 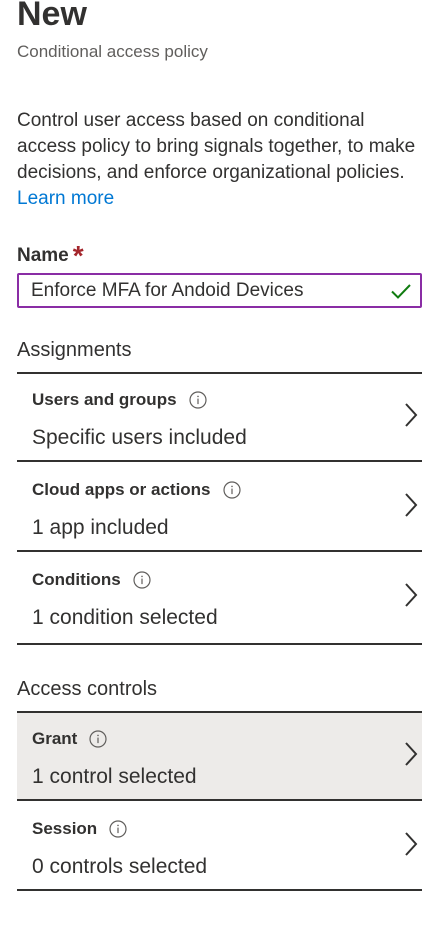 What do you see at coordinates (112, 51) in the screenshot?
I see `page-subtitle: Conditional access policy` at bounding box center [112, 51].